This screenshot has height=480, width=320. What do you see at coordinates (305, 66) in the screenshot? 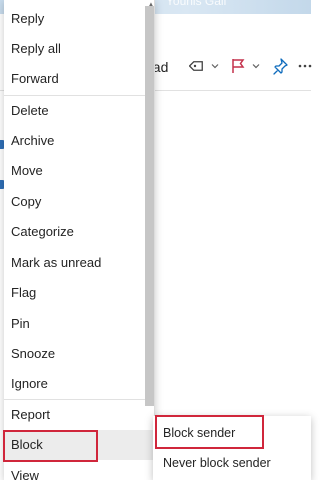
I see `more-icon` at bounding box center [305, 66].